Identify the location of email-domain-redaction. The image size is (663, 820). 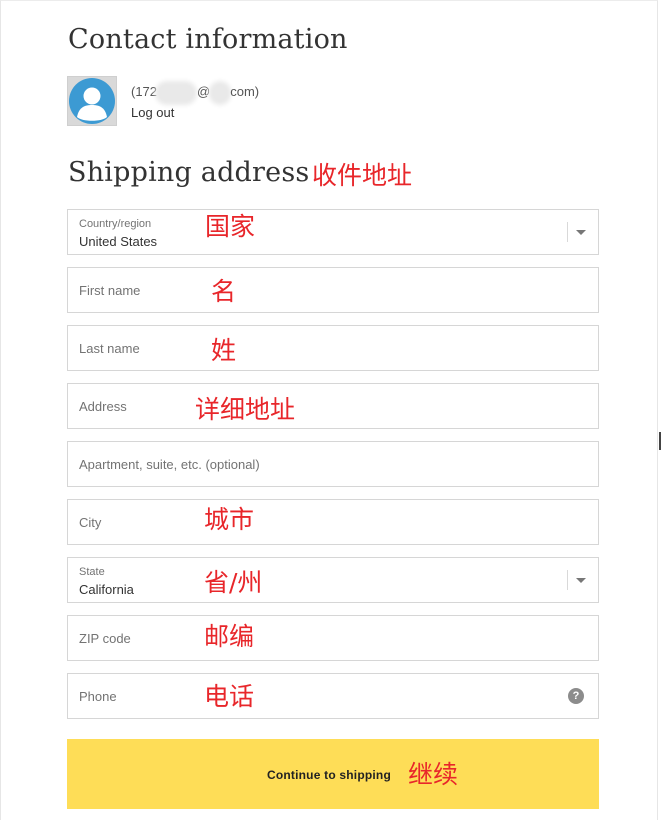
(220, 92).